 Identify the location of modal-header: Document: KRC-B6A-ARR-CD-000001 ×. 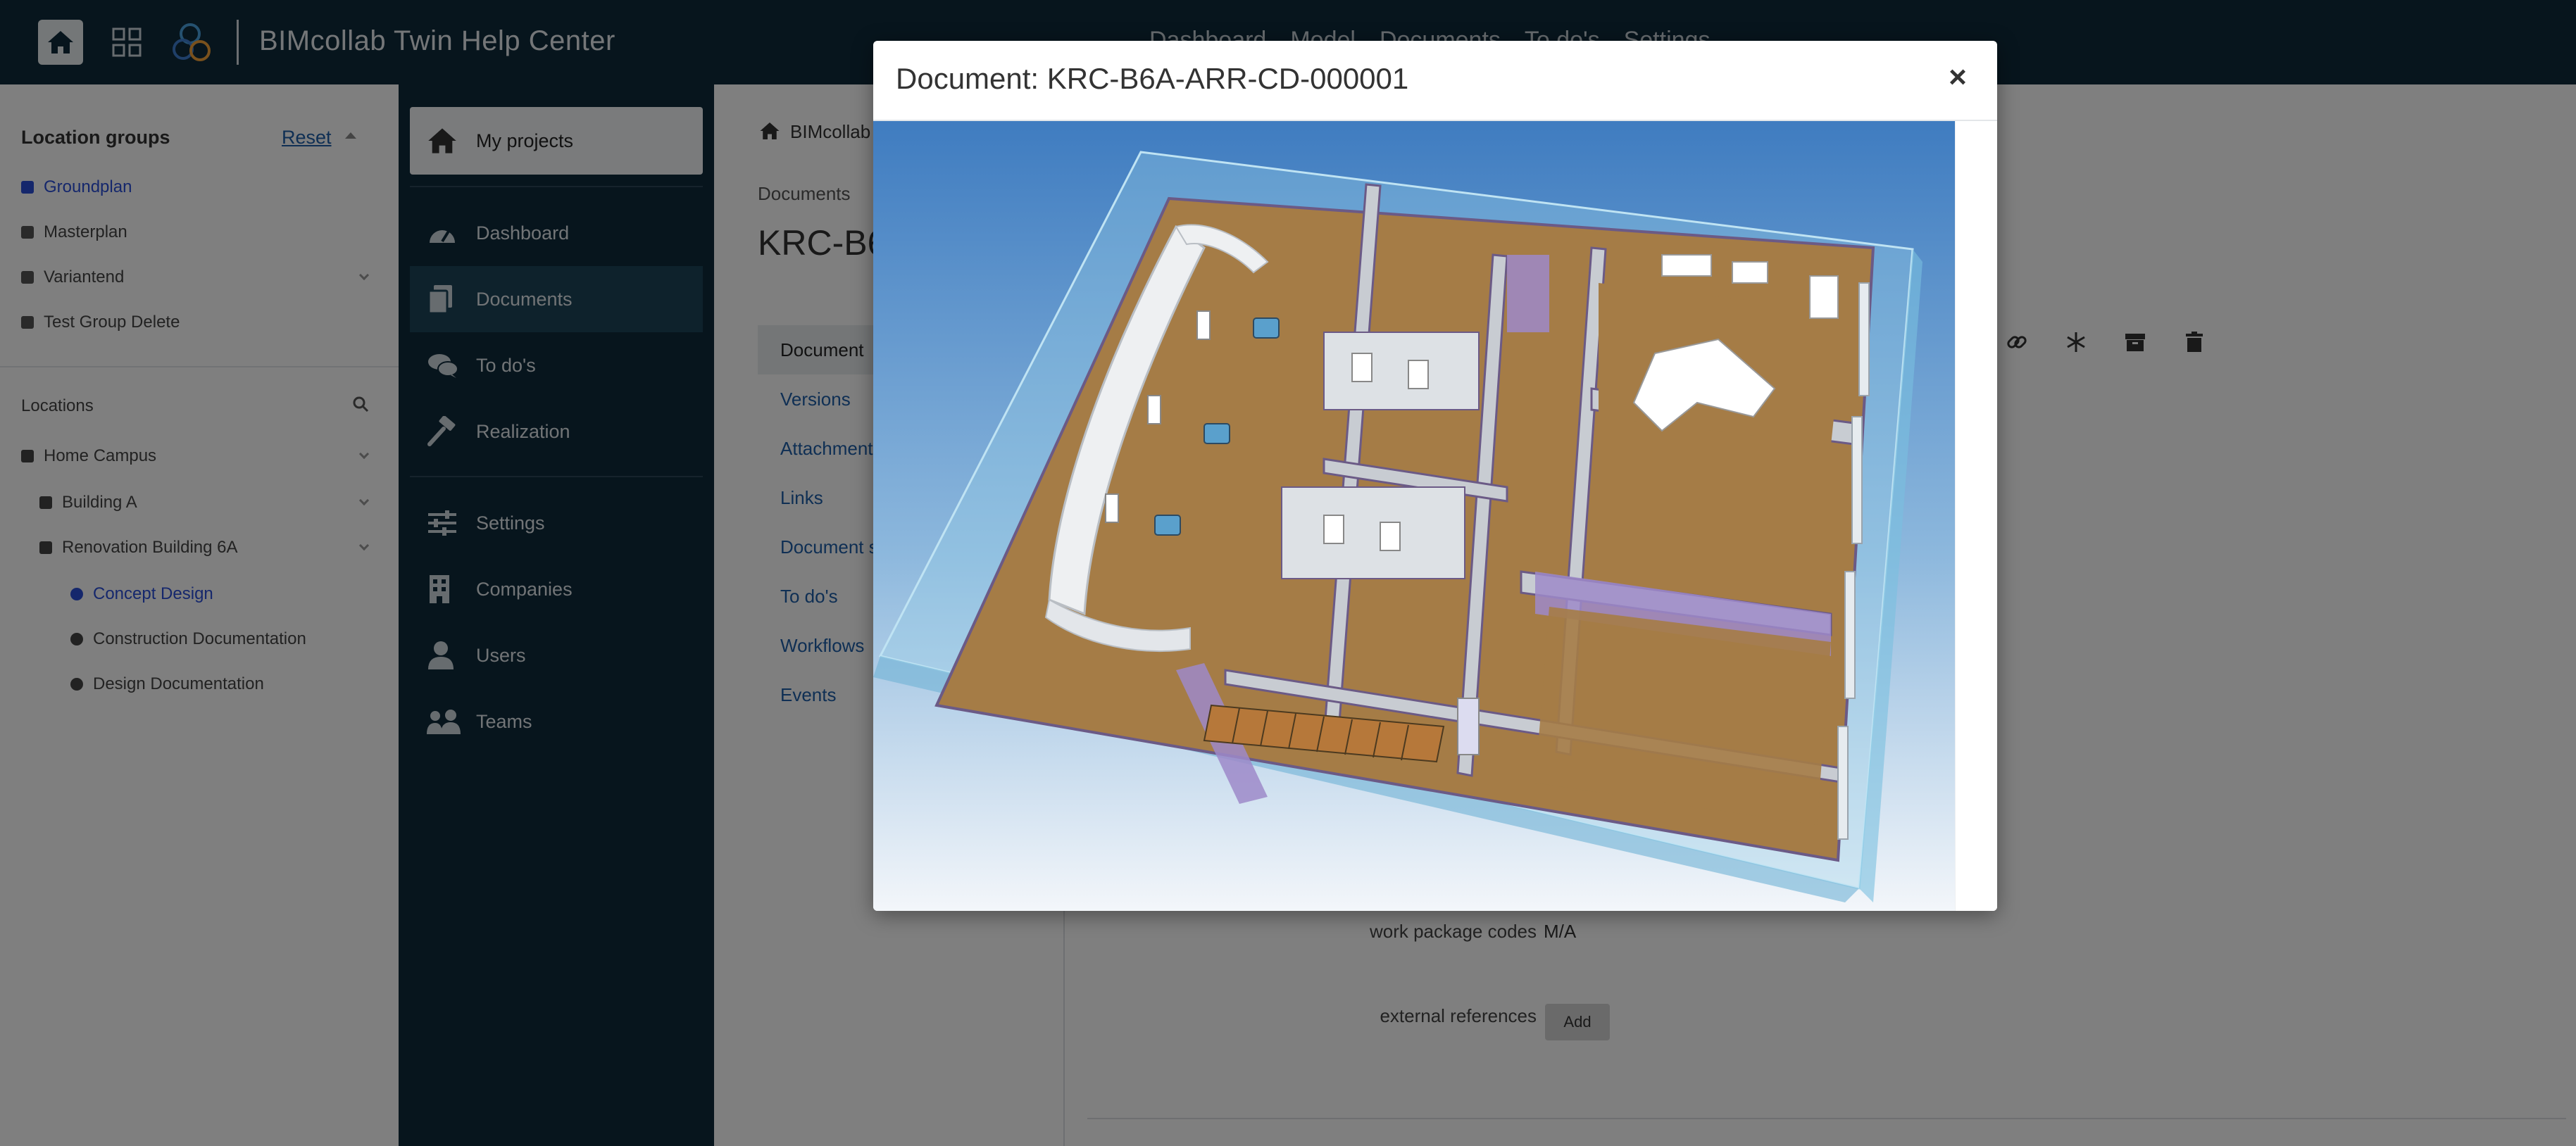
(1435, 81).